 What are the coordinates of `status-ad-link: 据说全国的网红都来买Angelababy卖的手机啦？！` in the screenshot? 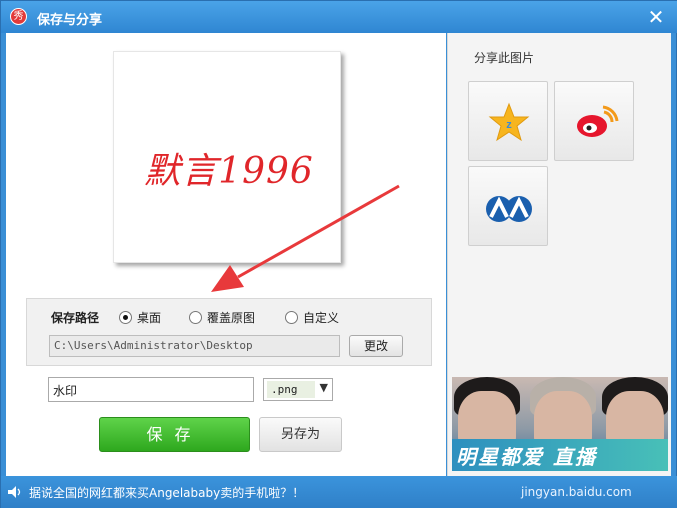 It's located at (166, 492).